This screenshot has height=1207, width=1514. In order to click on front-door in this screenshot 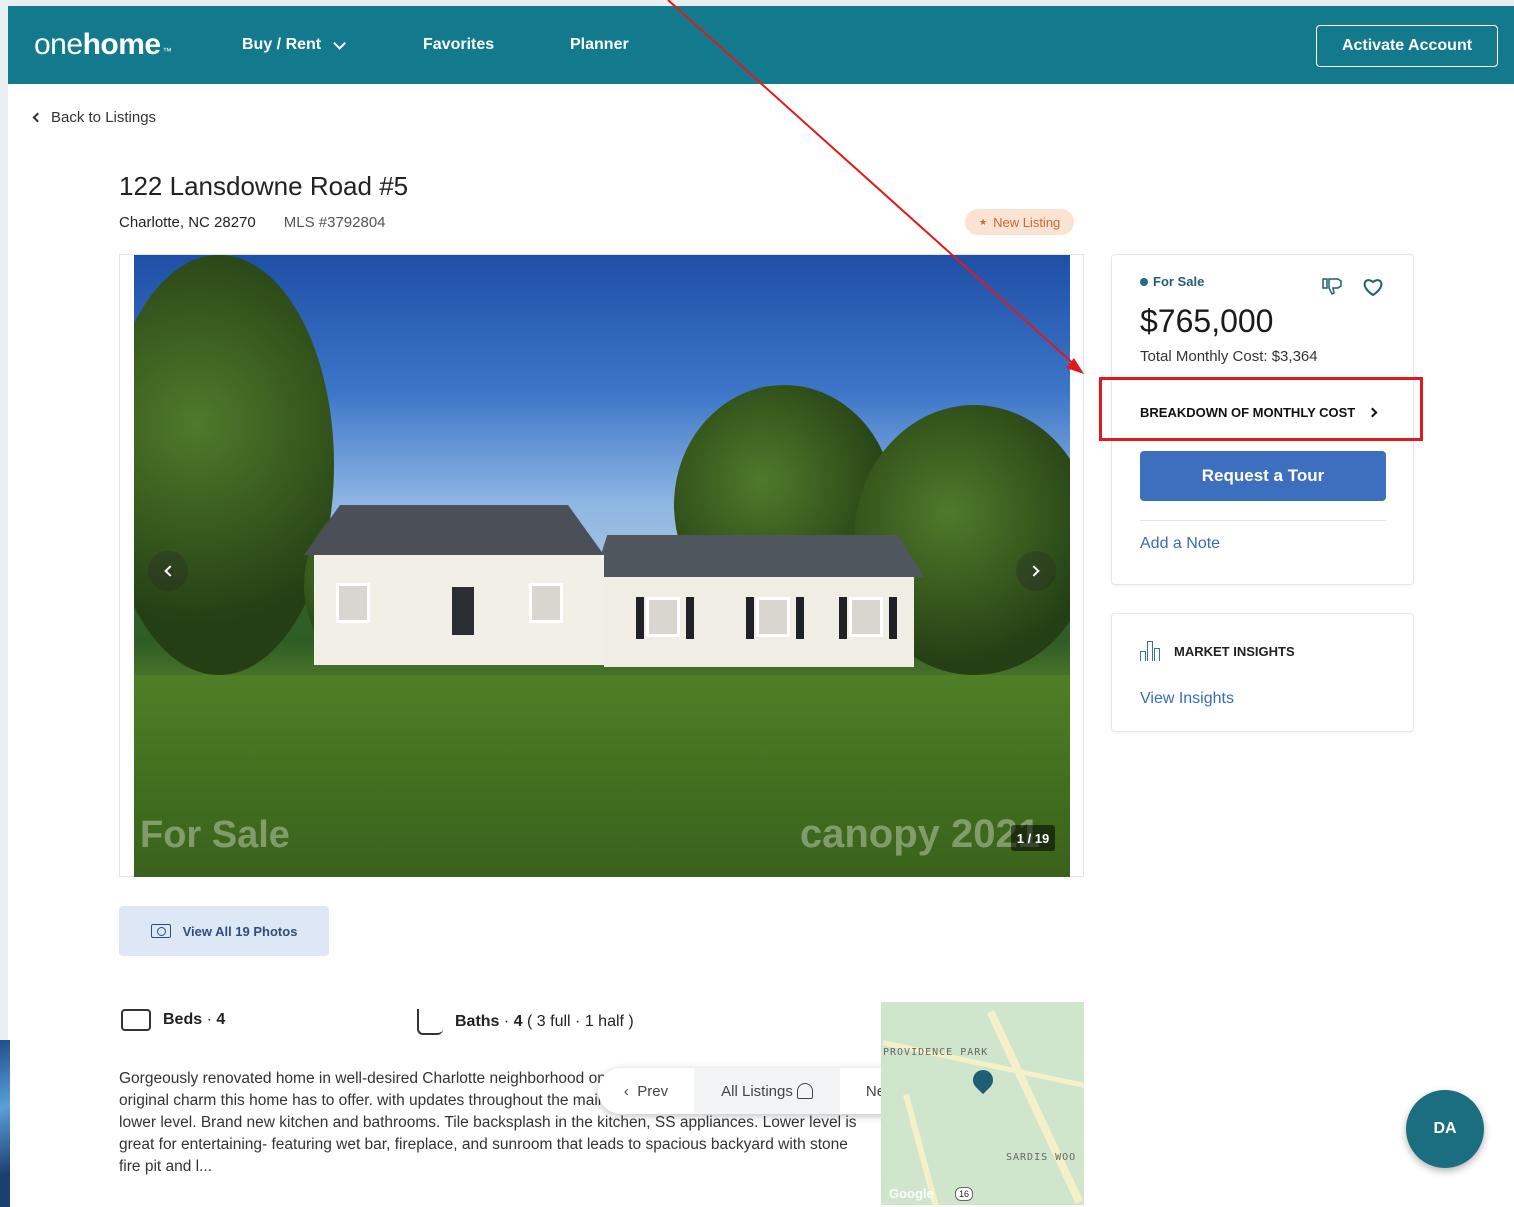, I will do `click(463, 611)`.